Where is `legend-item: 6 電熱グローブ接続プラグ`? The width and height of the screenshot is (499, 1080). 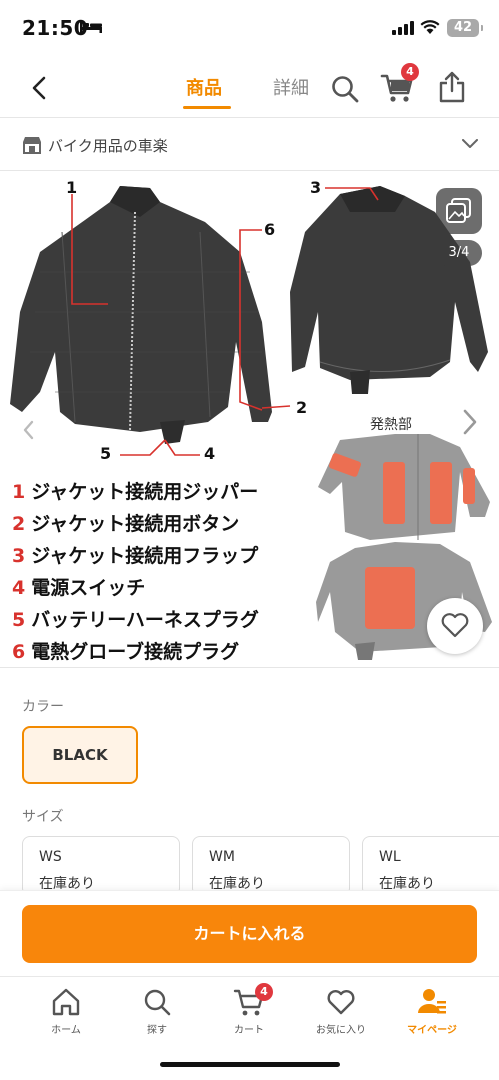
legend-item: 6 電熱グローブ接続プラグ is located at coordinates (126, 652).